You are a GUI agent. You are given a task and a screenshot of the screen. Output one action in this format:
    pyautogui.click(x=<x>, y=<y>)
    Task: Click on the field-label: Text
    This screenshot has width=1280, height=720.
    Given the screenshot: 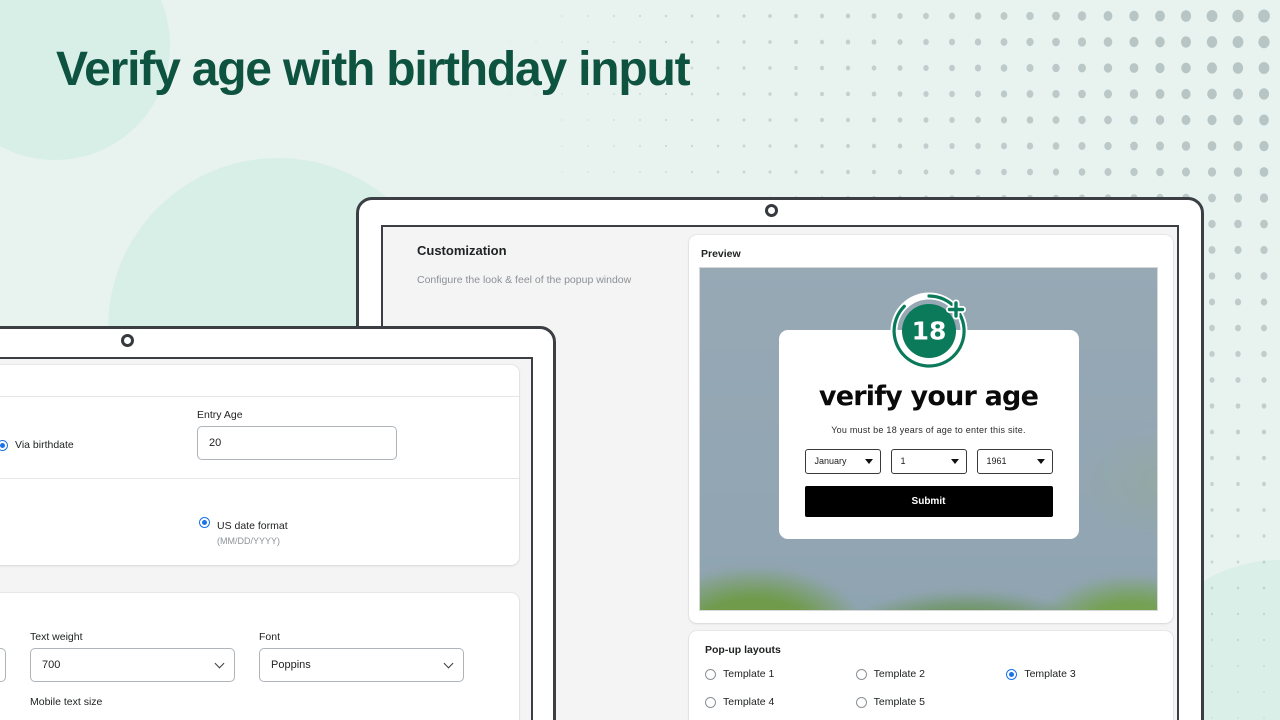 What is the action you would take?
    pyautogui.click(x=3, y=637)
    